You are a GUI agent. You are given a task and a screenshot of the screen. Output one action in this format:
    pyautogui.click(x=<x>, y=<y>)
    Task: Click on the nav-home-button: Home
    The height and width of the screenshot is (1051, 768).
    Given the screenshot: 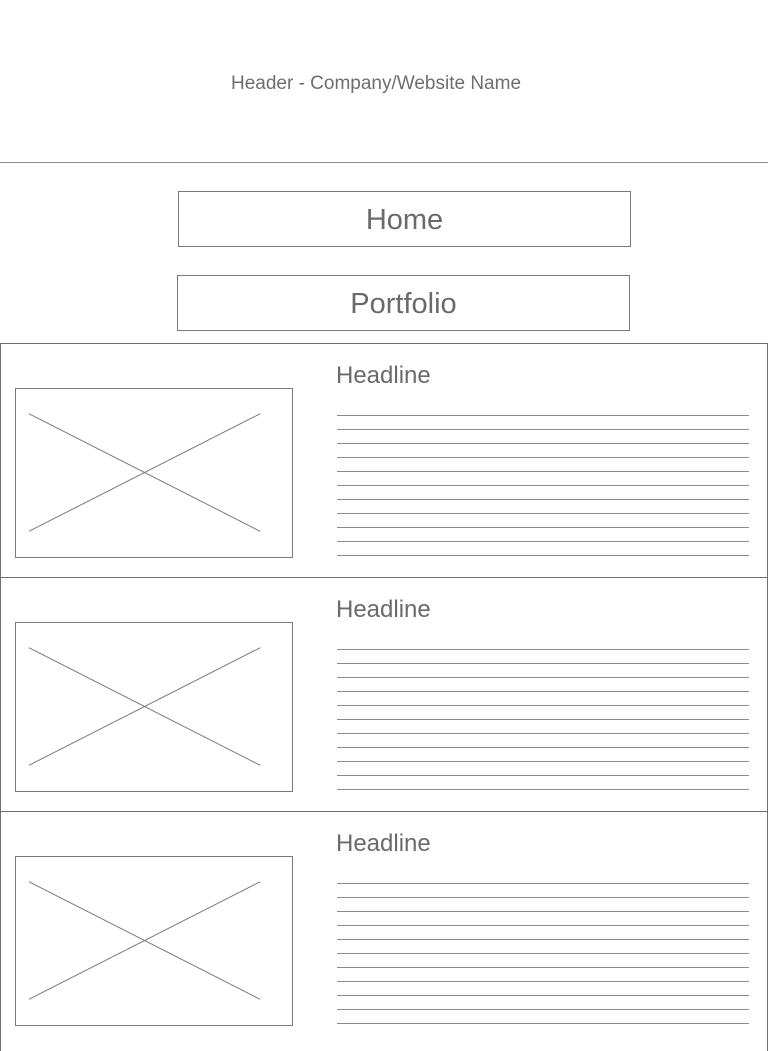 What is the action you would take?
    pyautogui.click(x=404, y=219)
    